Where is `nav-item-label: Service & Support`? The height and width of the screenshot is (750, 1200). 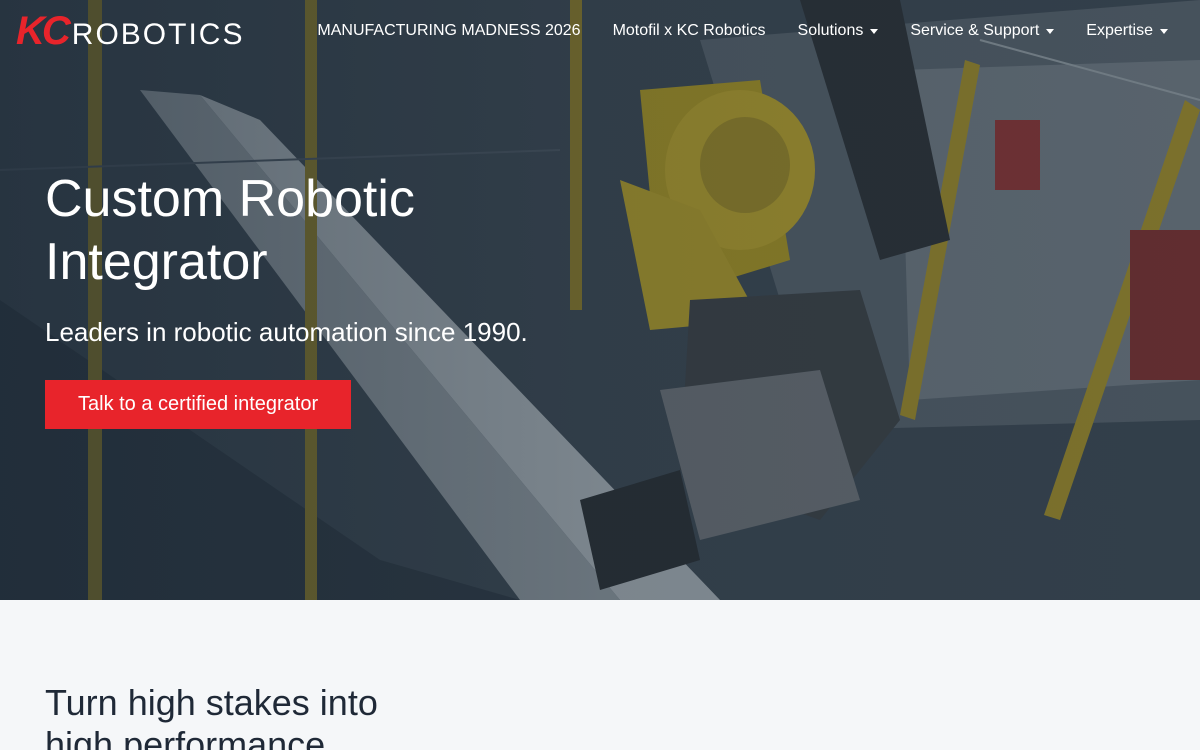
nav-item-label: Service & Support is located at coordinates (975, 30).